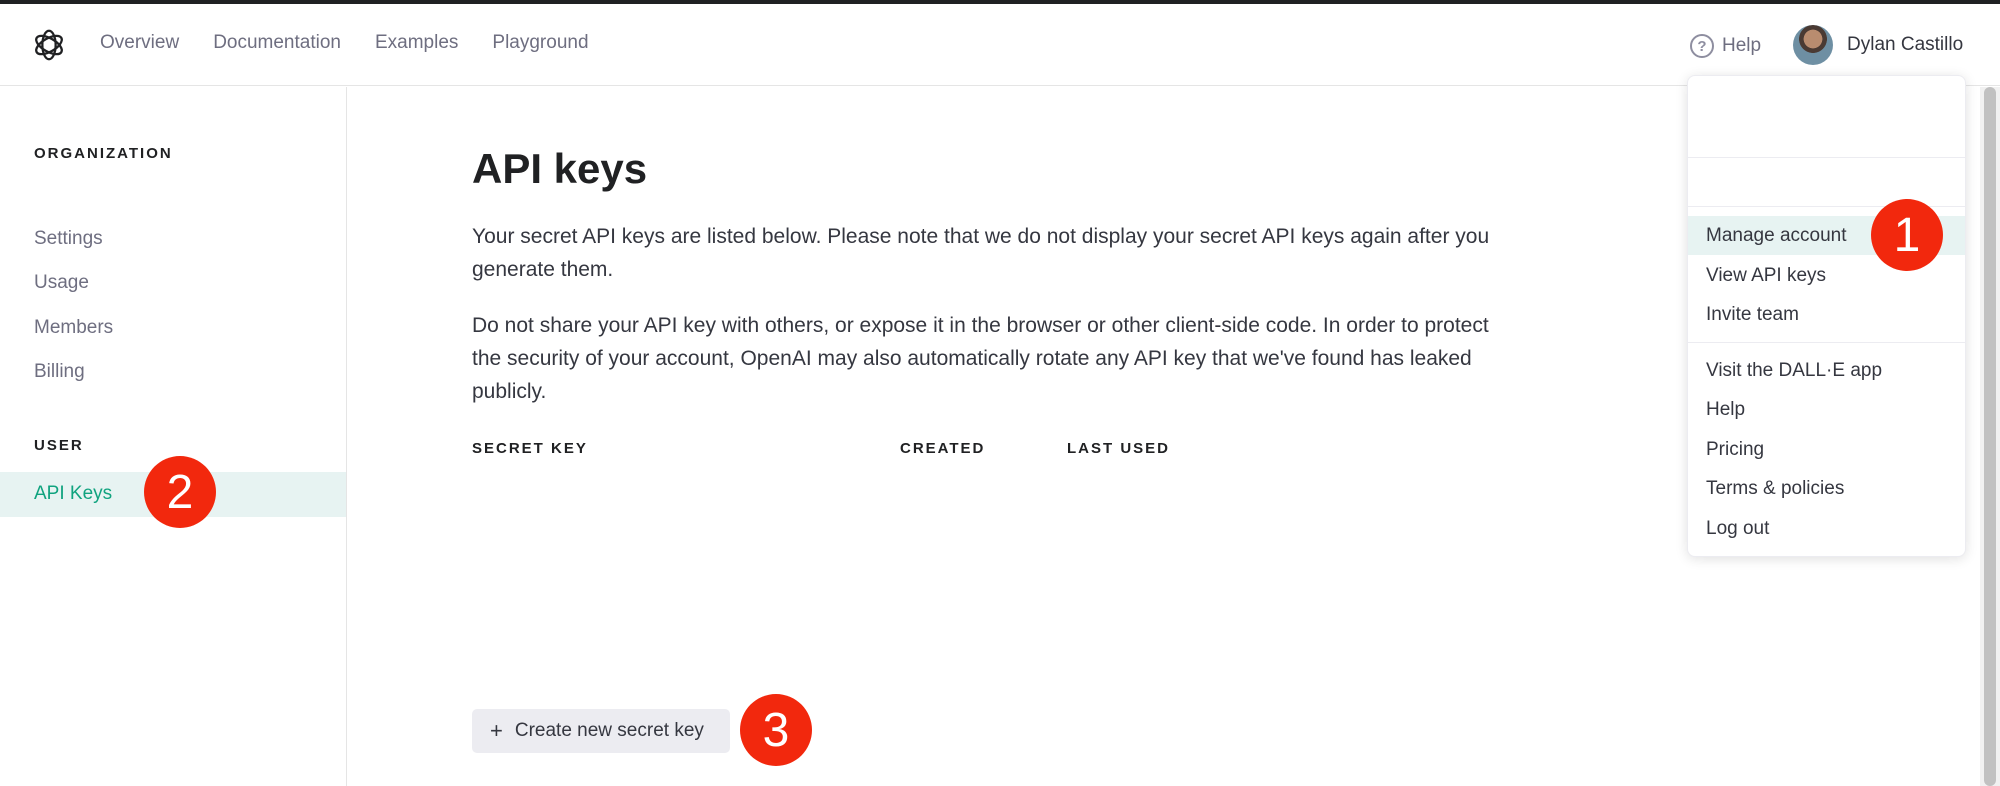  What do you see at coordinates (1813, 45) in the screenshot?
I see `avatar` at bounding box center [1813, 45].